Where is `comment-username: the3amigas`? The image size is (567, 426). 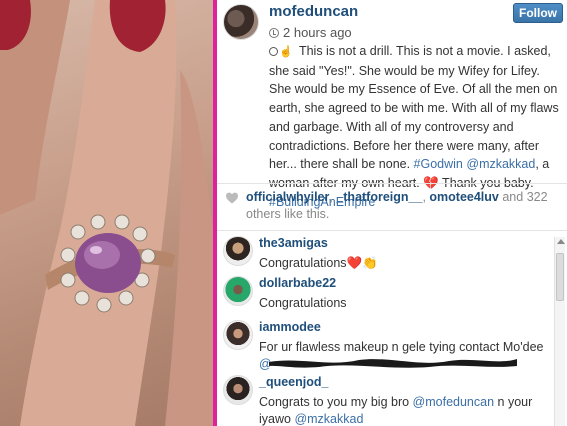 comment-username: the3amigas is located at coordinates (293, 243).